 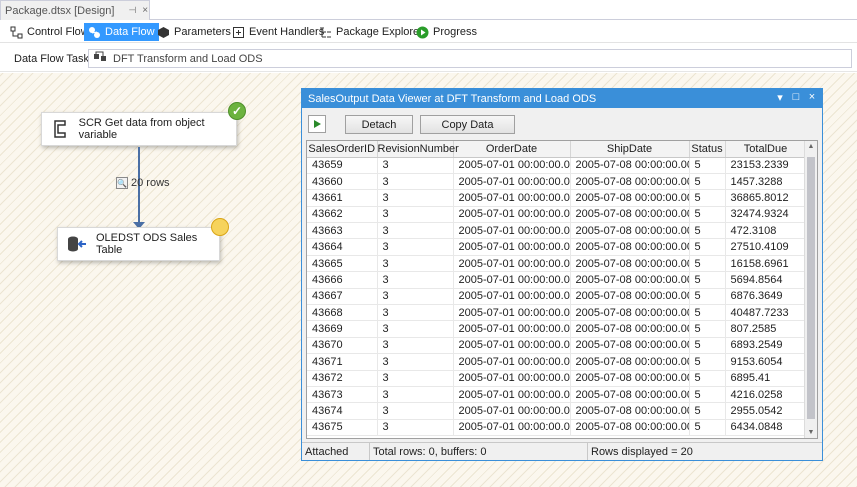 What do you see at coordinates (418, 149) in the screenshot?
I see `column-header: RevisionNumber` at bounding box center [418, 149].